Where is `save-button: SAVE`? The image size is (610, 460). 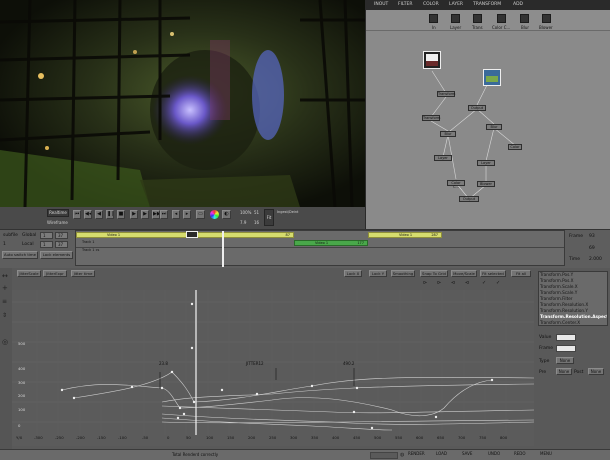 save-button: SAVE is located at coordinates (467, 454).